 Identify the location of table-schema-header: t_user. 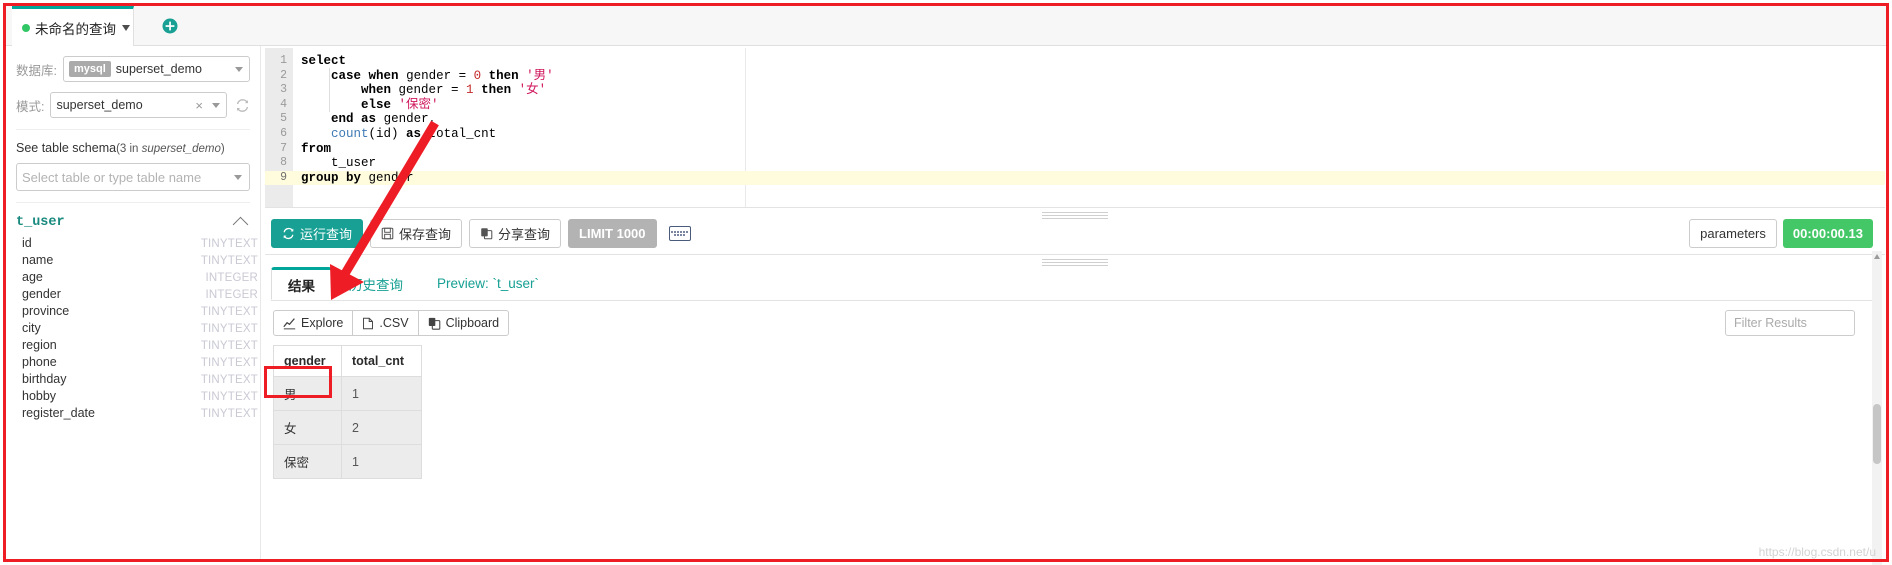
(133, 217).